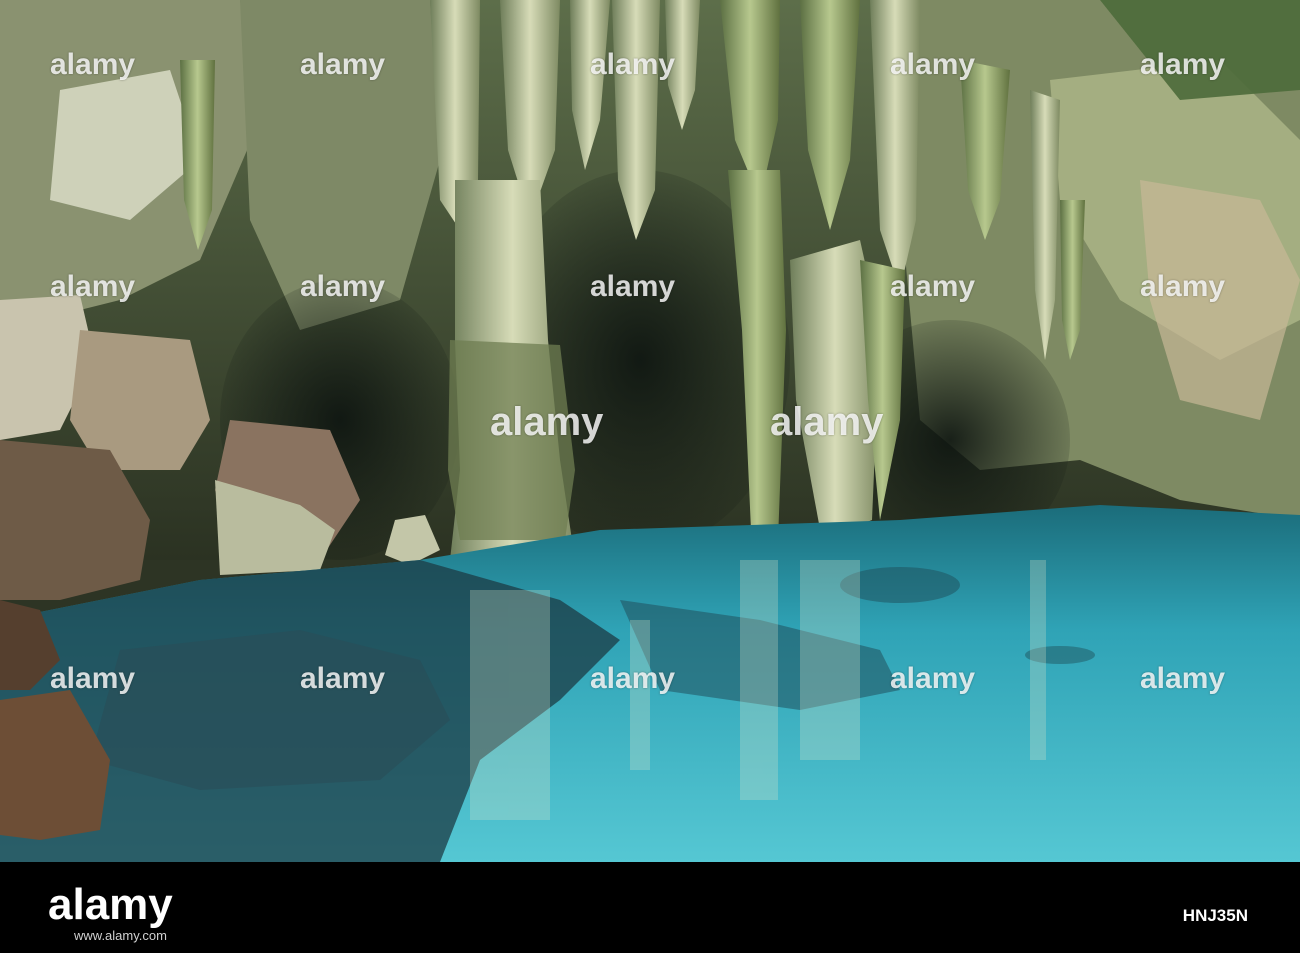 This screenshot has height=953, width=1300. What do you see at coordinates (120, 935) in the screenshot?
I see `footer-url: www.alamy.com` at bounding box center [120, 935].